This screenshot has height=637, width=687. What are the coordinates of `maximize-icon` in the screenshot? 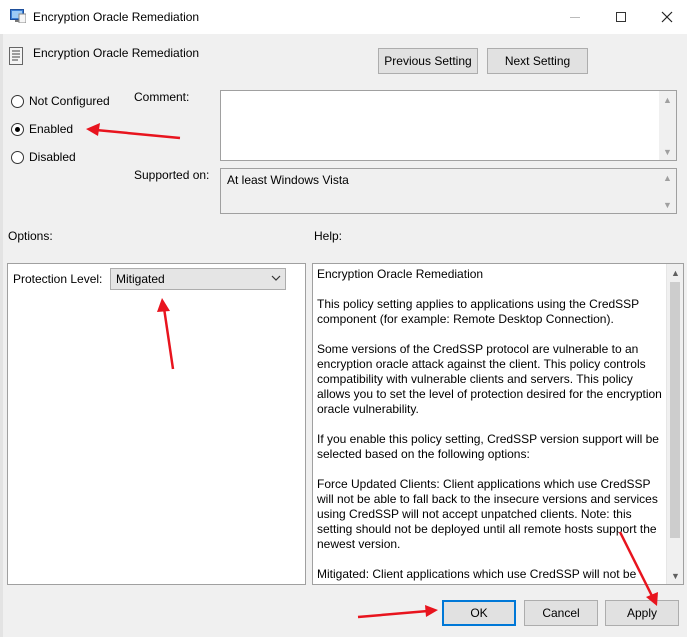 It's located at (621, 17).